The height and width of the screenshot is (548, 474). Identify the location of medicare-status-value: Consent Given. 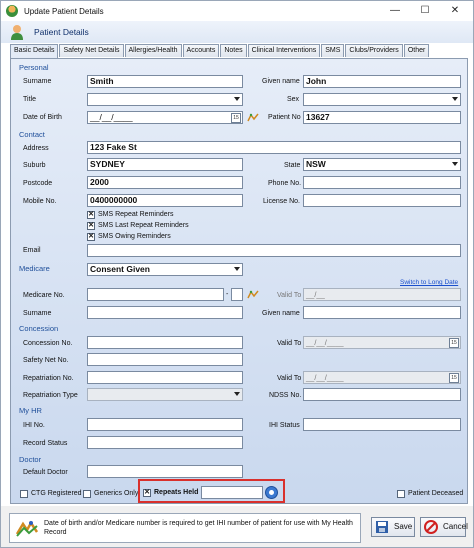
(120, 269).